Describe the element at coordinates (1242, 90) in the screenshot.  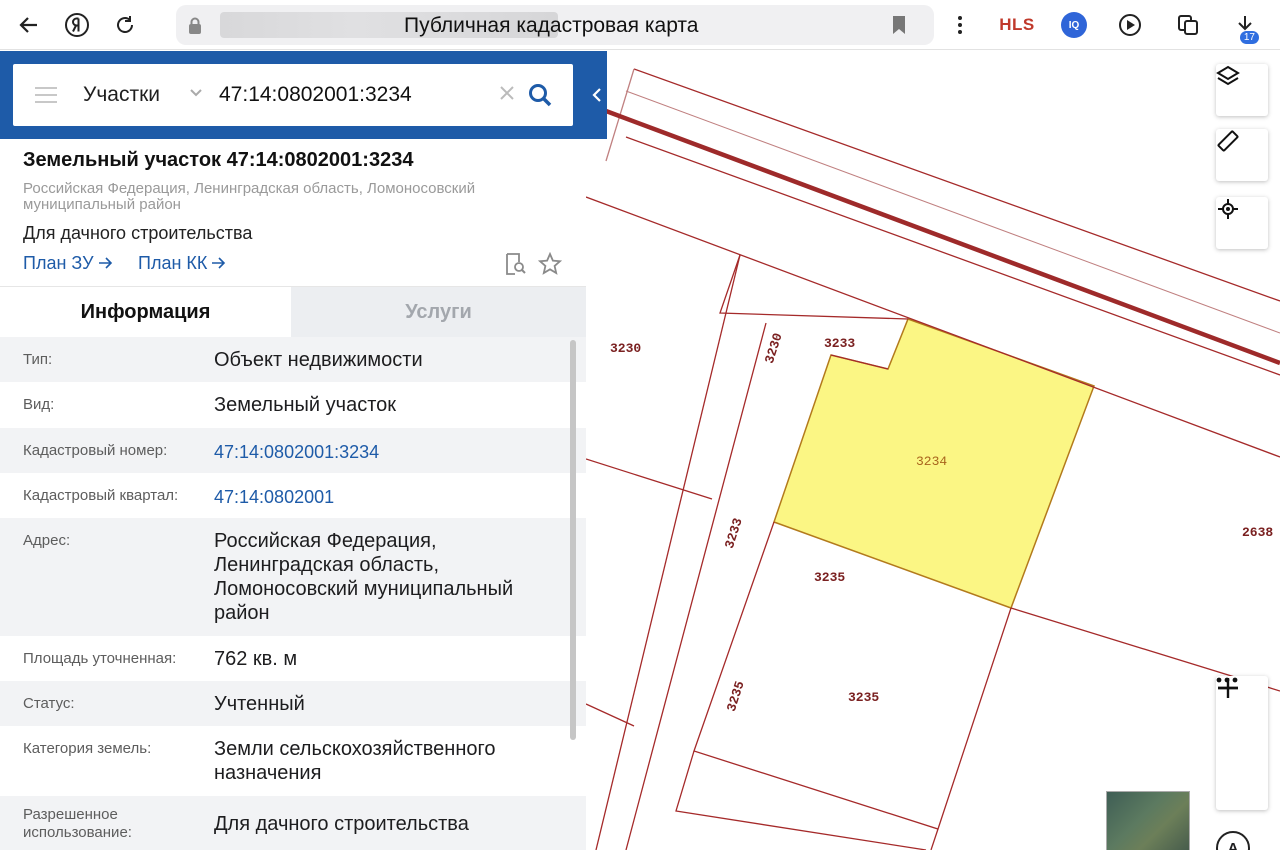
I see `layers-button` at that location.